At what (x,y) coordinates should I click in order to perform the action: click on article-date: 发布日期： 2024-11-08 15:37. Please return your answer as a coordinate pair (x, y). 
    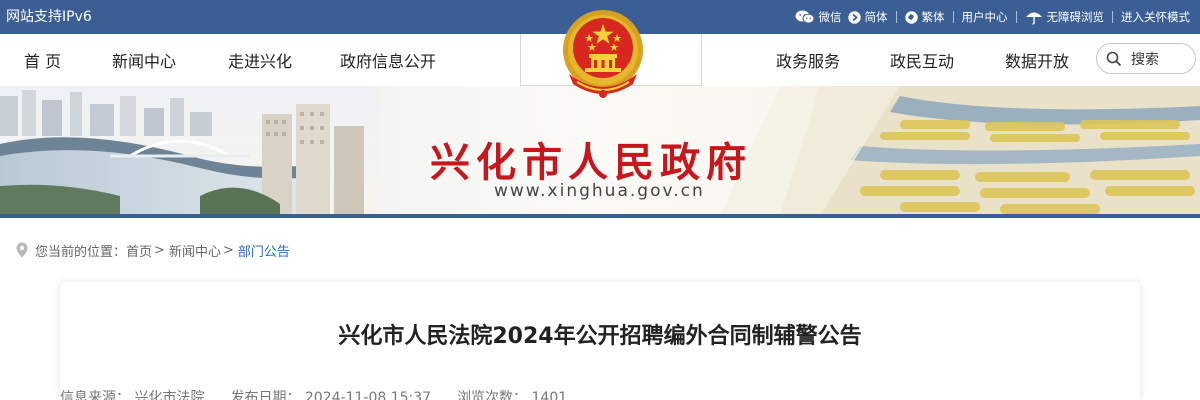
    Looking at the image, I should click on (331, 395).